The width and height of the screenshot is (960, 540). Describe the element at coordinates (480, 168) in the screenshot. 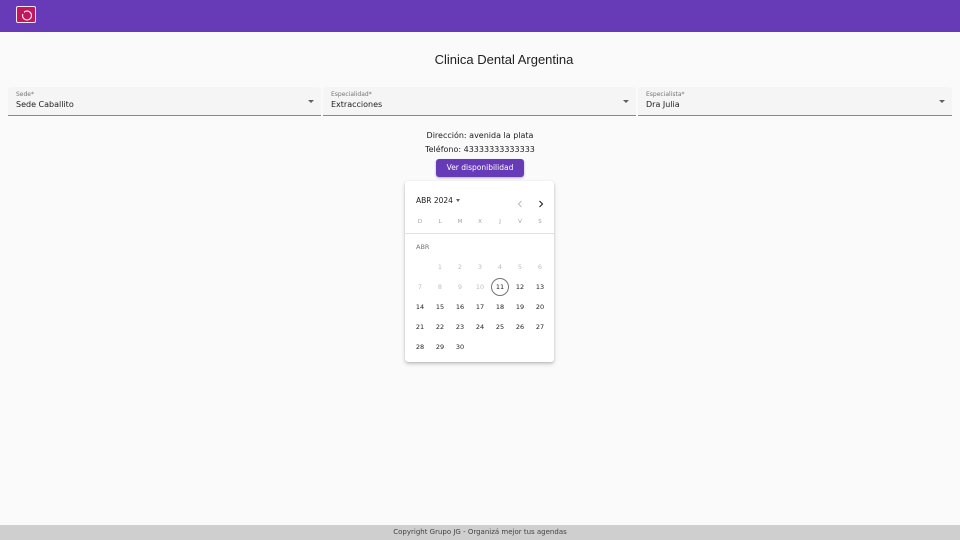

I see `ver-disponibilidad-button: Ver disponibilidad` at that location.